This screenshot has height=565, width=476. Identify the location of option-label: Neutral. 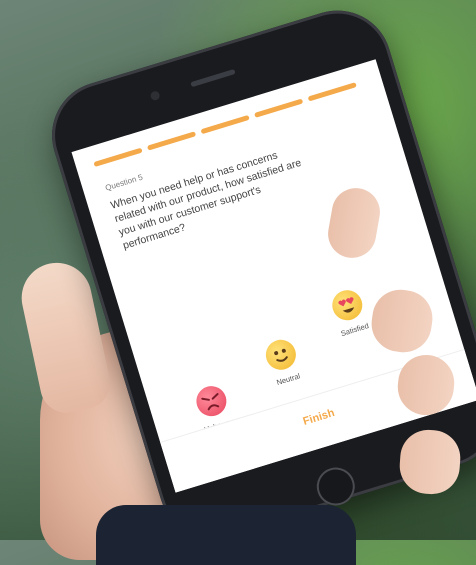
(288, 379).